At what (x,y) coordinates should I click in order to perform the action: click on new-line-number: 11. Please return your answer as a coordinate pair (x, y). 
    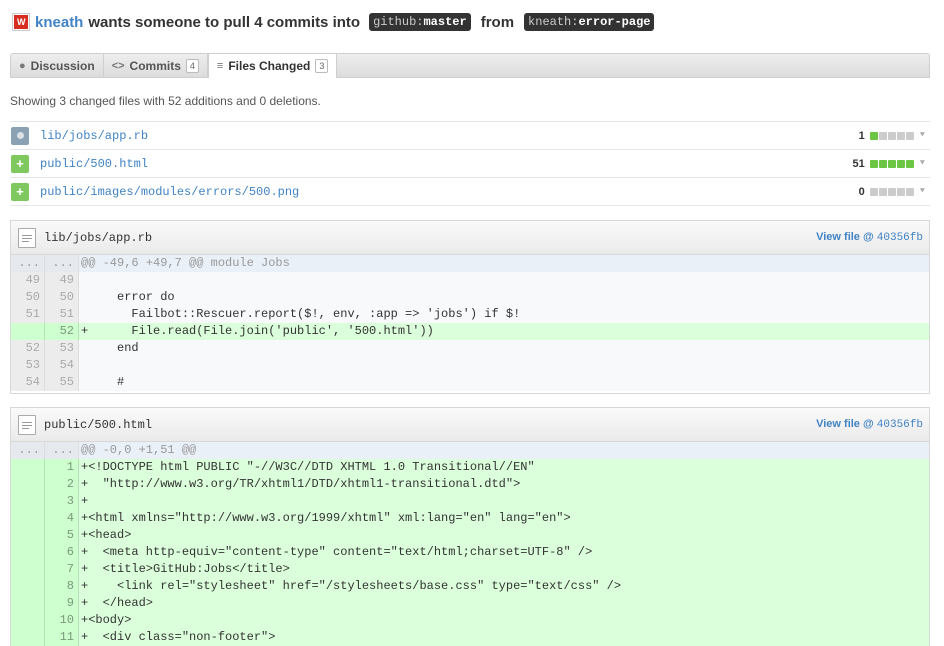
    Looking at the image, I should click on (62, 637).